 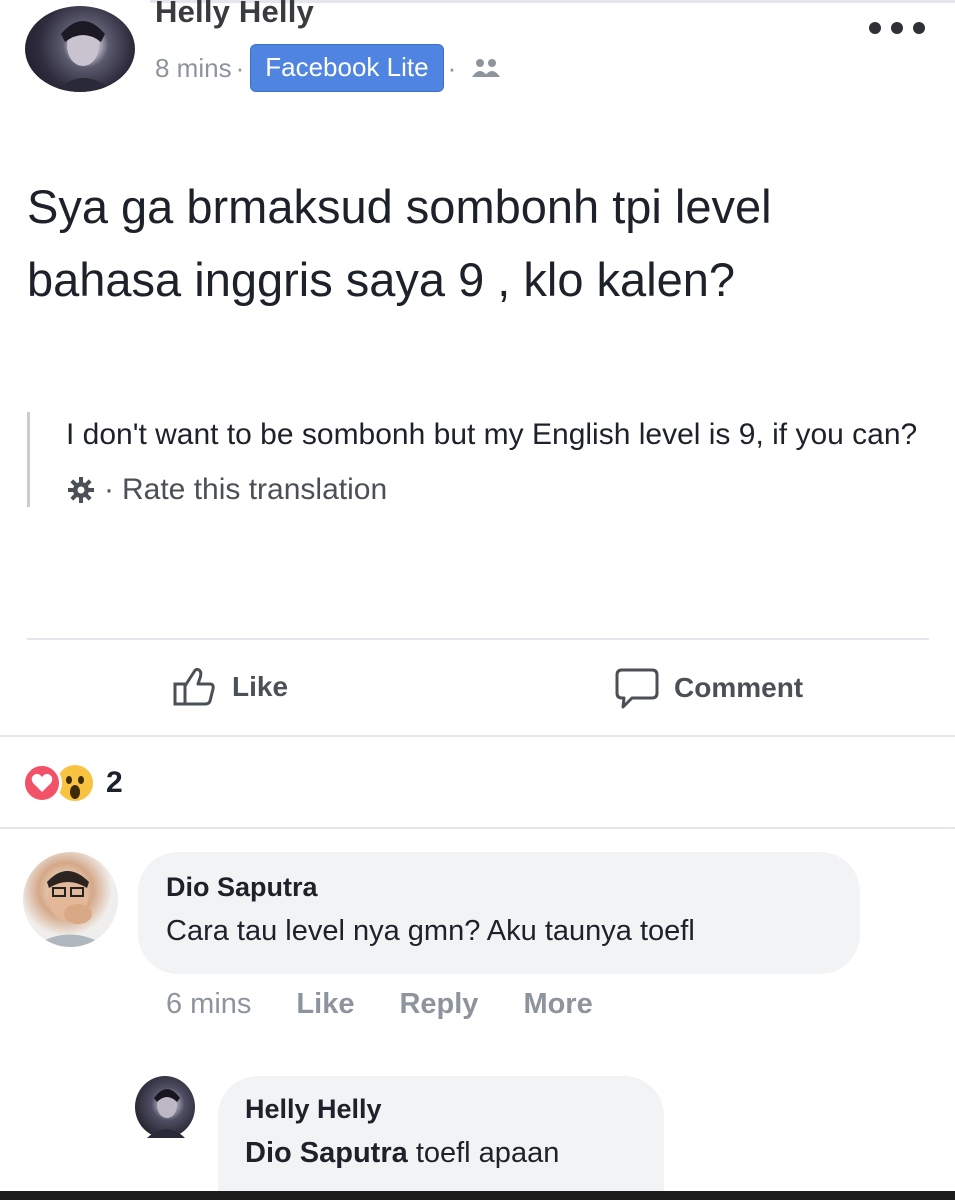 What do you see at coordinates (81, 490) in the screenshot?
I see `gear-icon` at bounding box center [81, 490].